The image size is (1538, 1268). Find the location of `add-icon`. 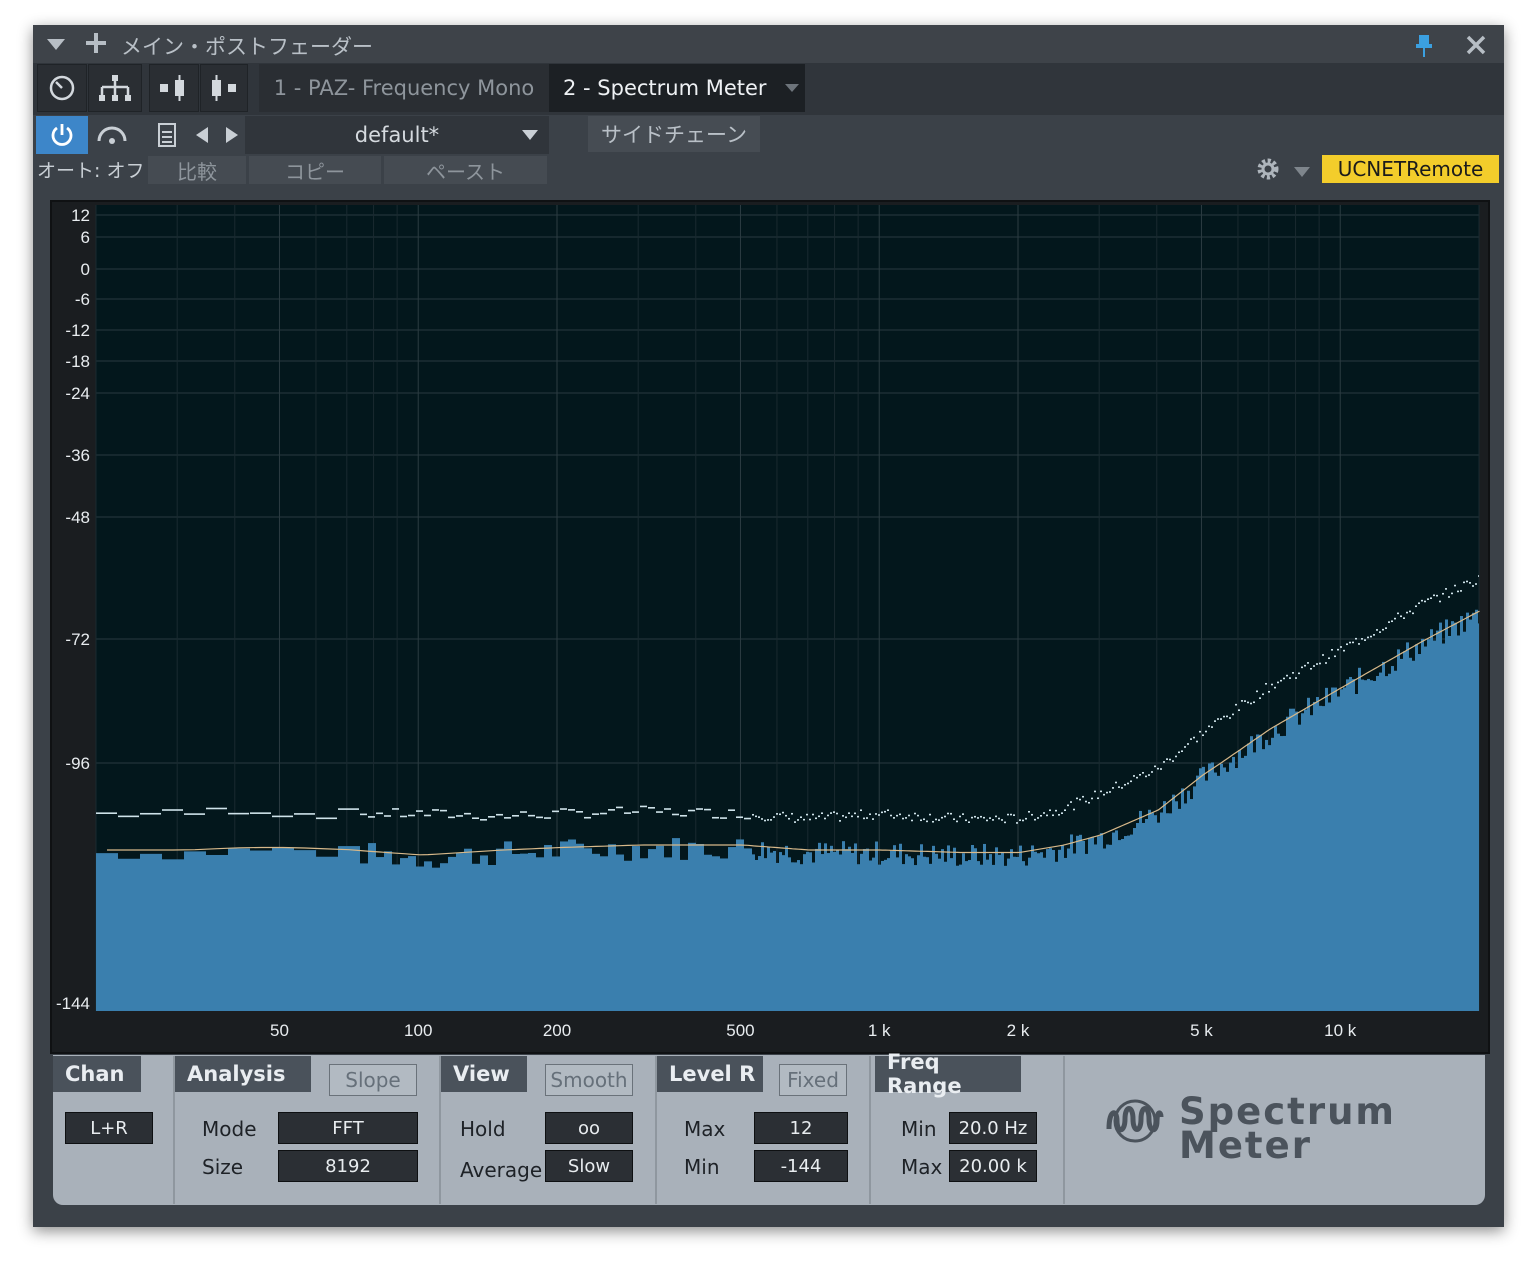

add-icon is located at coordinates (96, 45).